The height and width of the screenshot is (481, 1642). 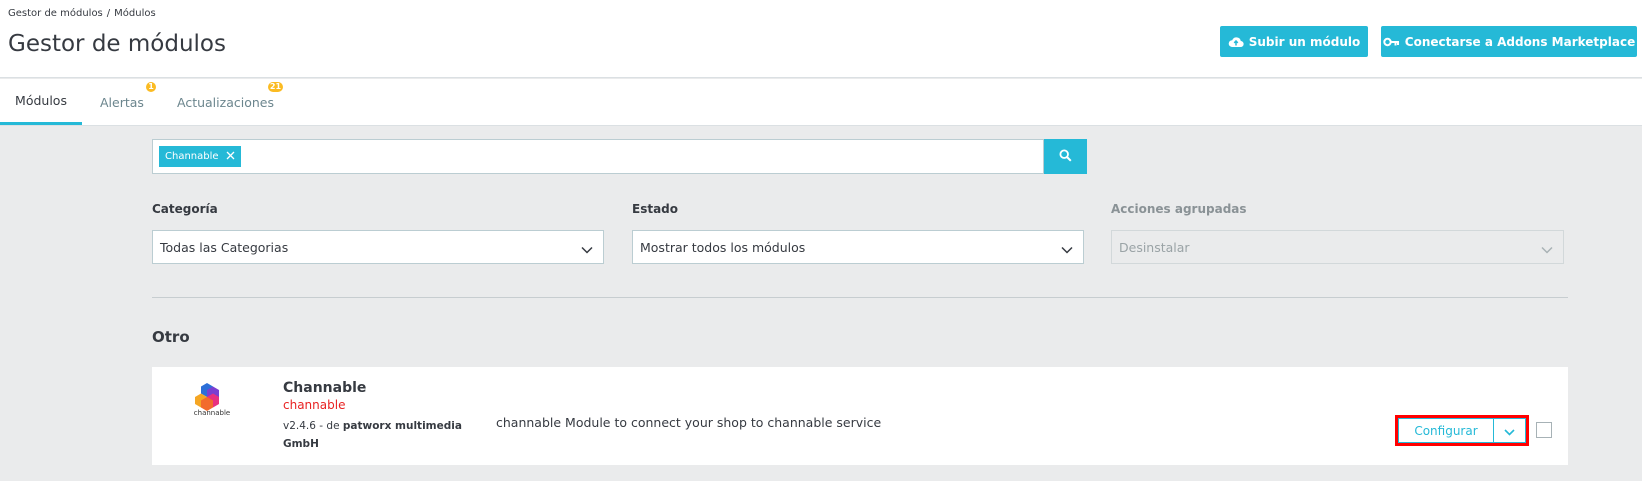 What do you see at coordinates (378, 247) in the screenshot?
I see `category-select: Todas las Categorias` at bounding box center [378, 247].